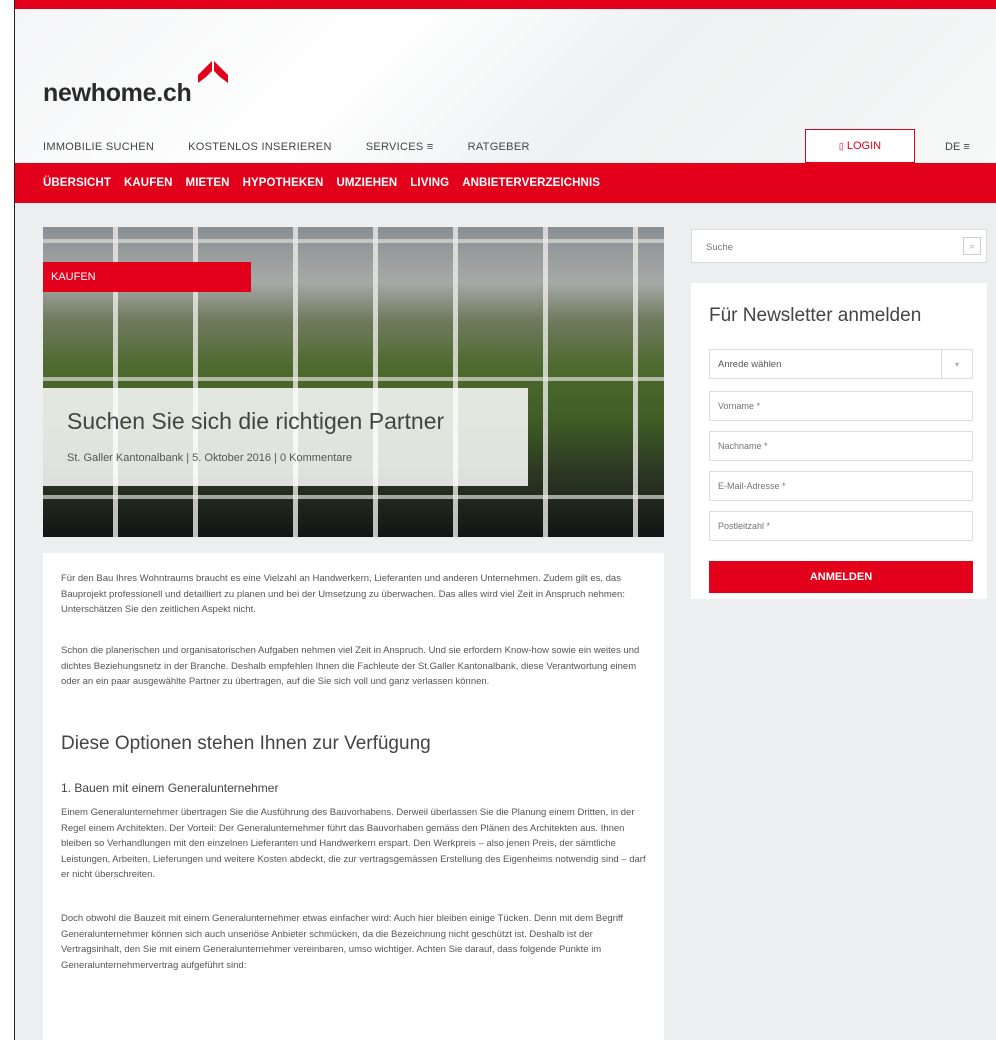 The image size is (996, 1040). Describe the element at coordinates (499, 147) in the screenshot. I see `nav-item-ratgeber: RATGEBER` at that location.